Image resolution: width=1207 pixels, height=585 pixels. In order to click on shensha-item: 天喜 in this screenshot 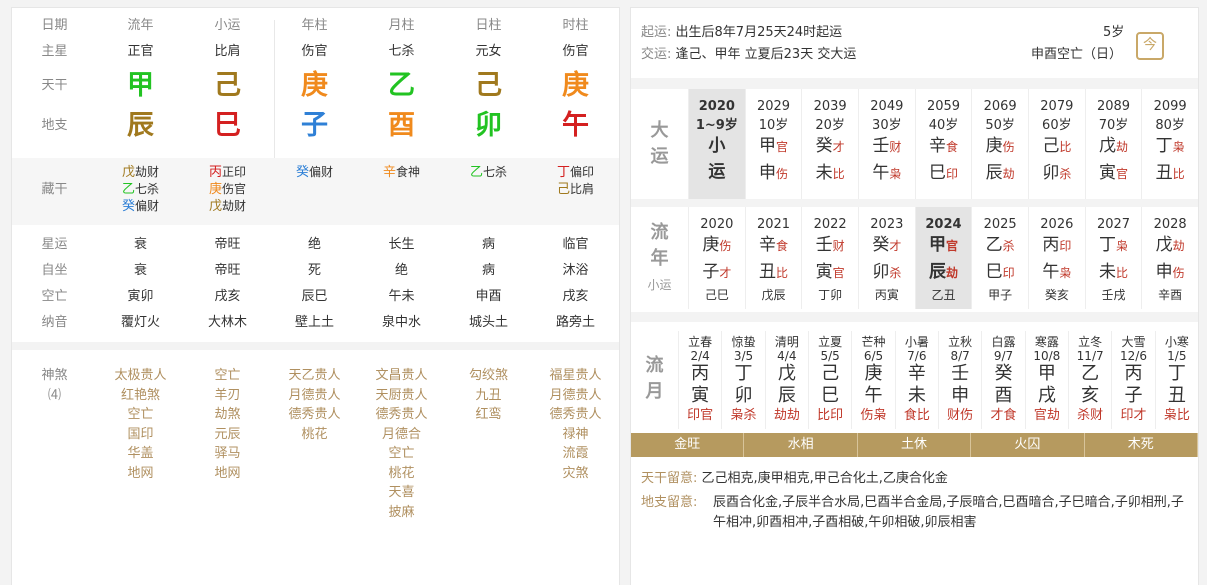, I will do `click(401, 493)`.